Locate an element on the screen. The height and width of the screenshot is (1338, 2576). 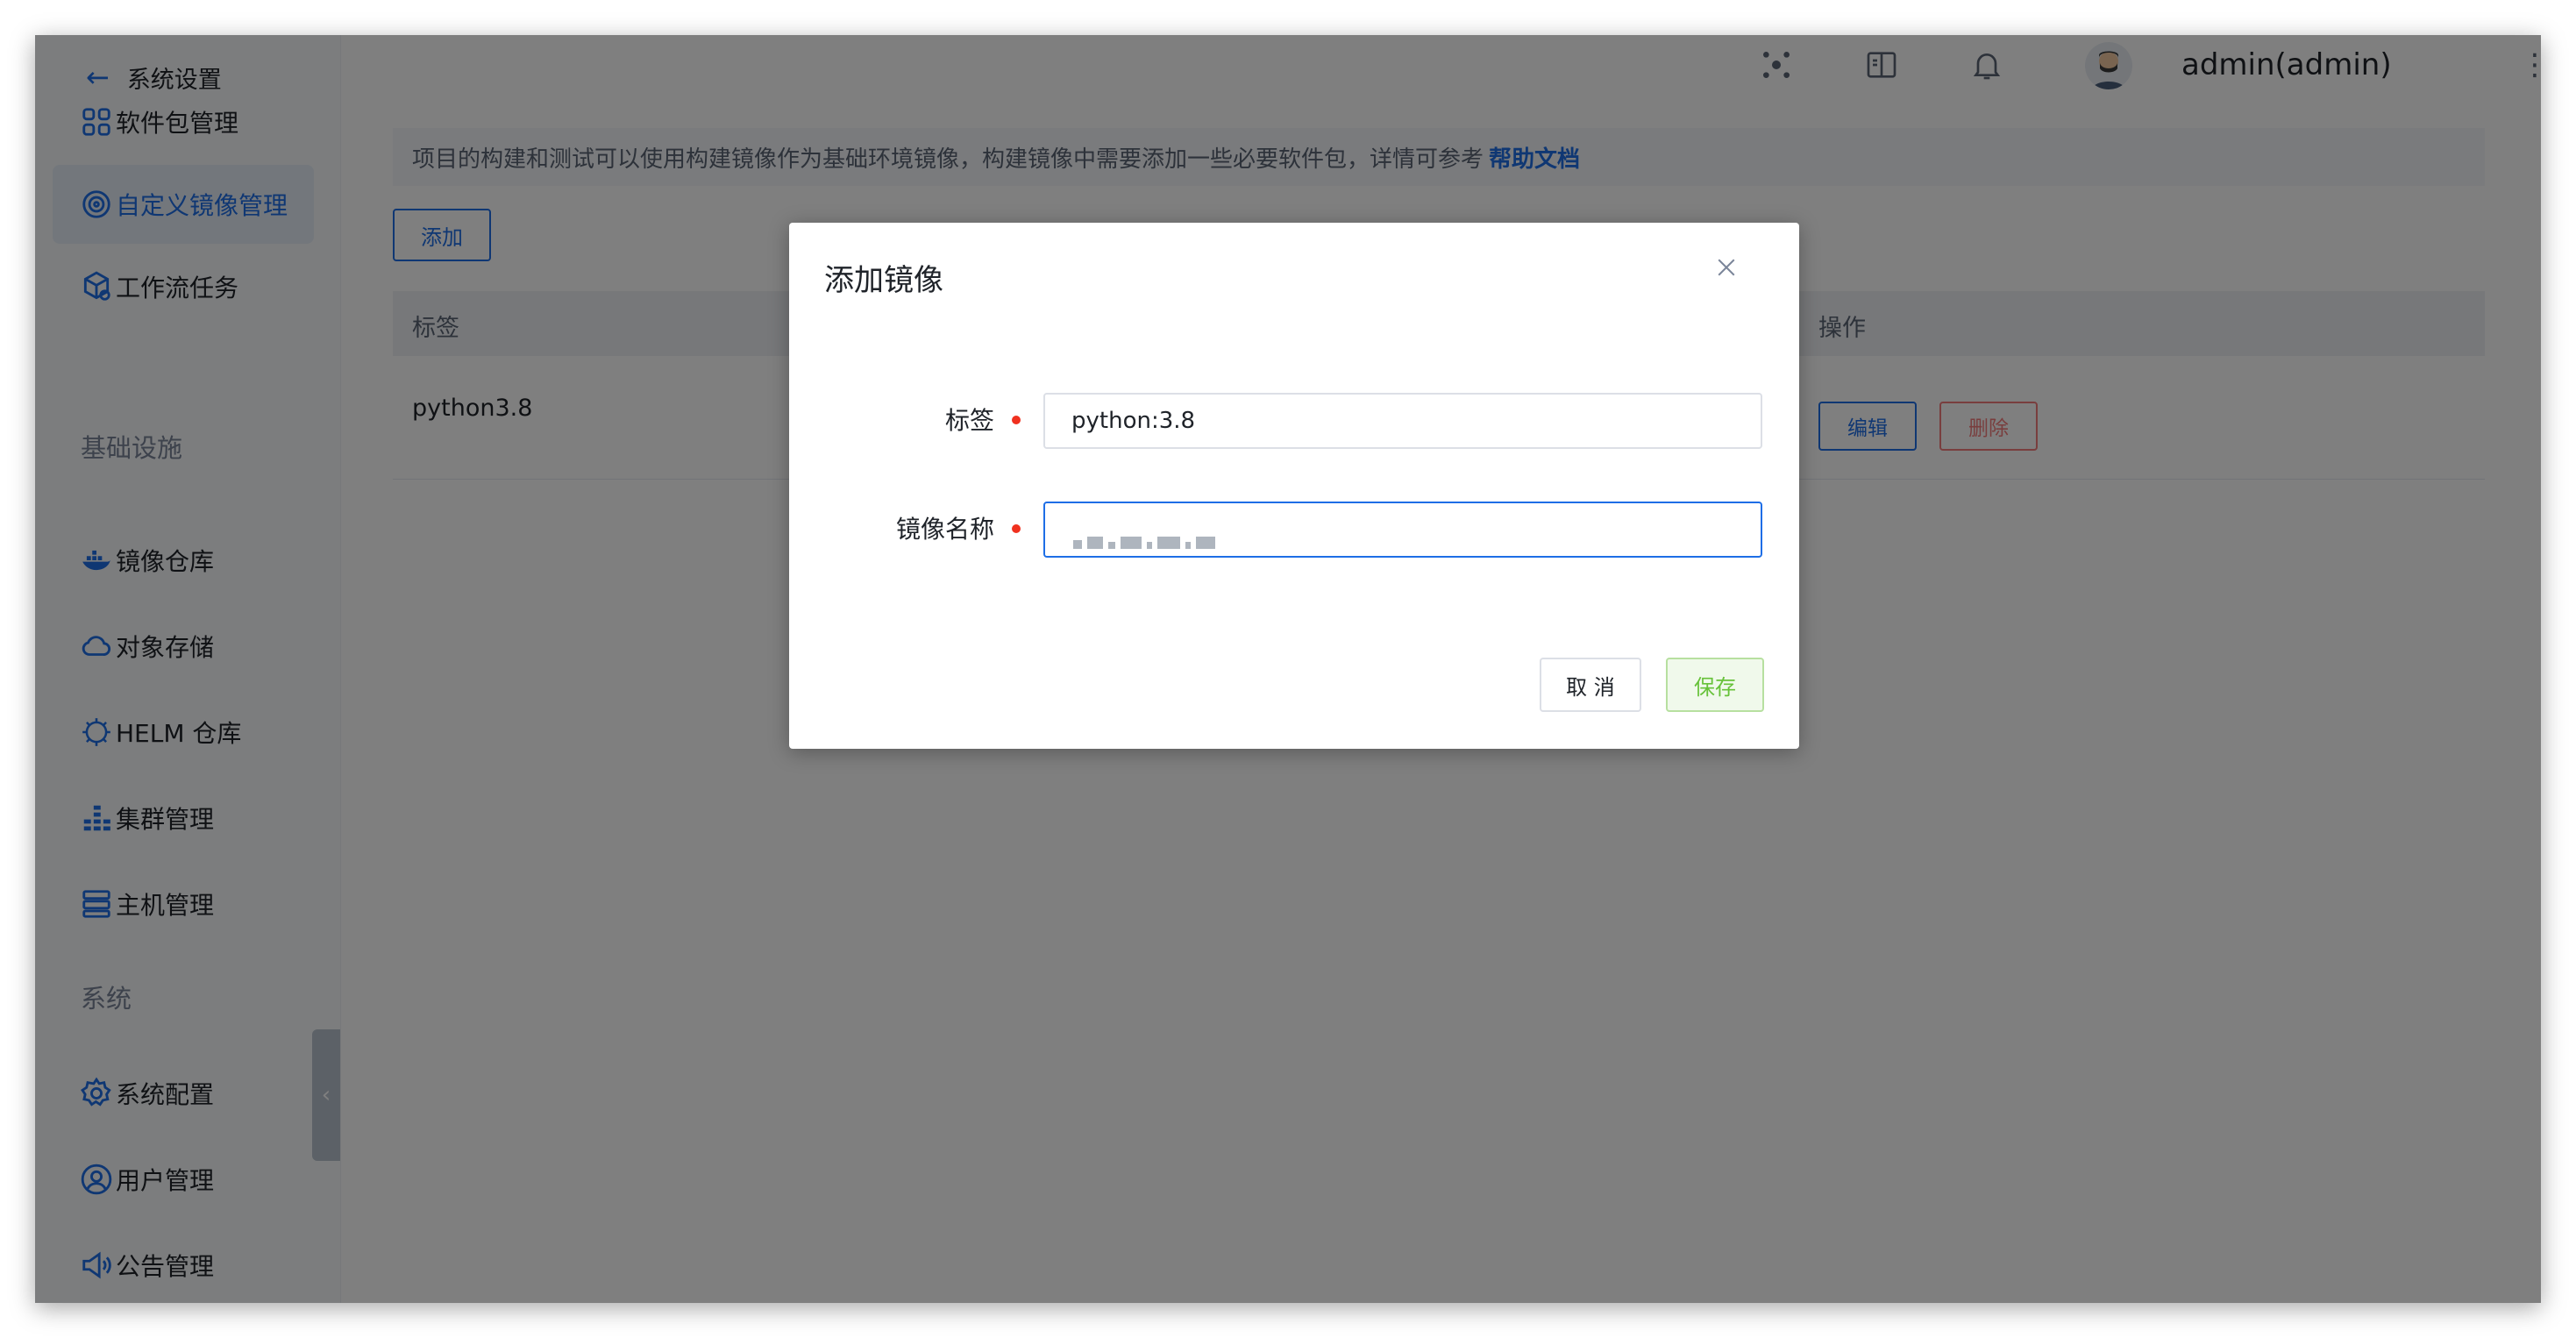
image-name-label: 镜像名称 is located at coordinates (944, 529).